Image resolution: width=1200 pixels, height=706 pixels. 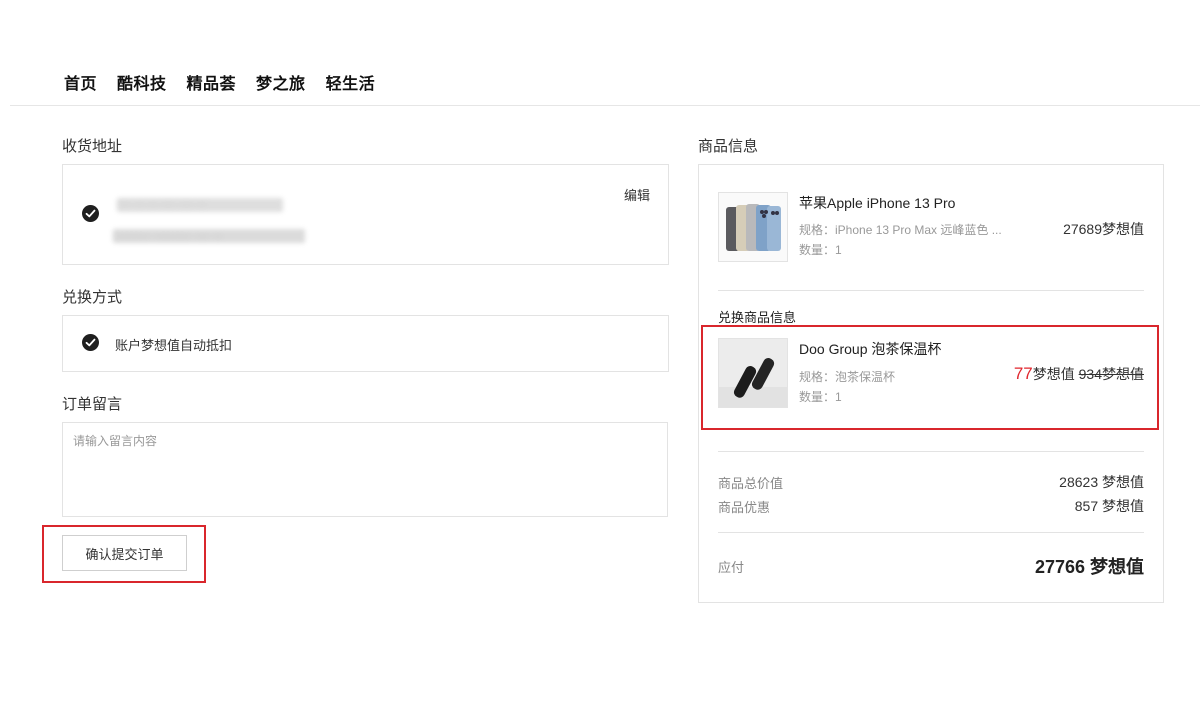 I want to click on main-product-name: 苹果Apple iPhone 13 Pro, so click(x=877, y=203).